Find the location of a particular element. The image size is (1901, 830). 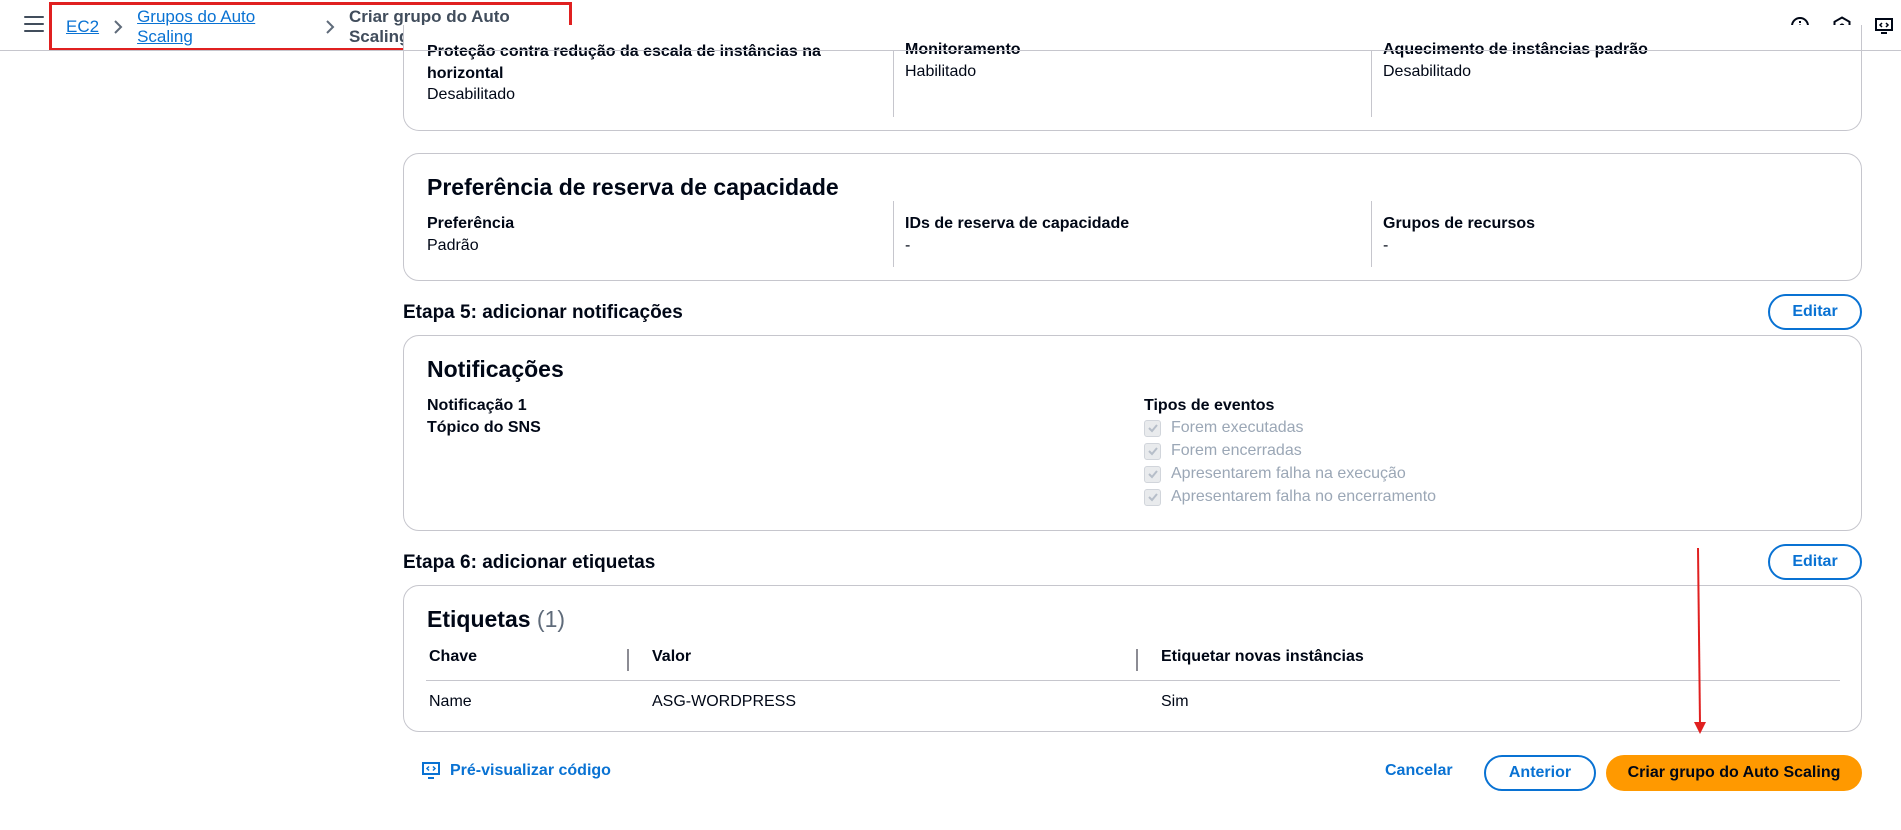

event-checkbox-terminate: Forem encerradas is located at coordinates (1223, 451).